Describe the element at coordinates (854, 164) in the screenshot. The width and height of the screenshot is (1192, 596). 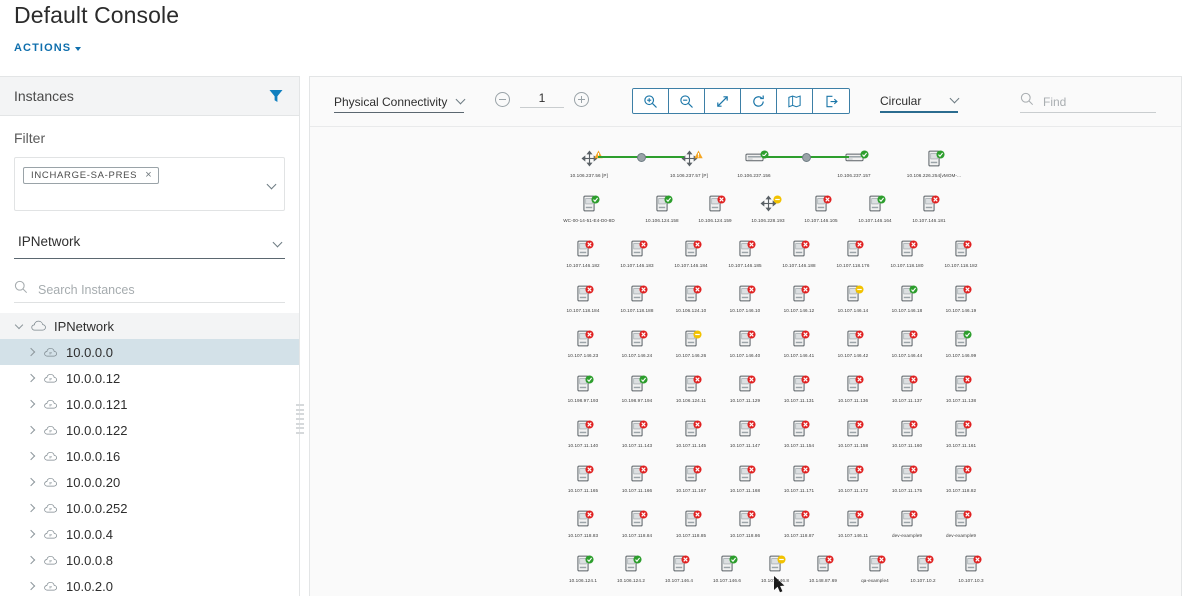
I see `graph-node: 10.106.237.157` at that location.